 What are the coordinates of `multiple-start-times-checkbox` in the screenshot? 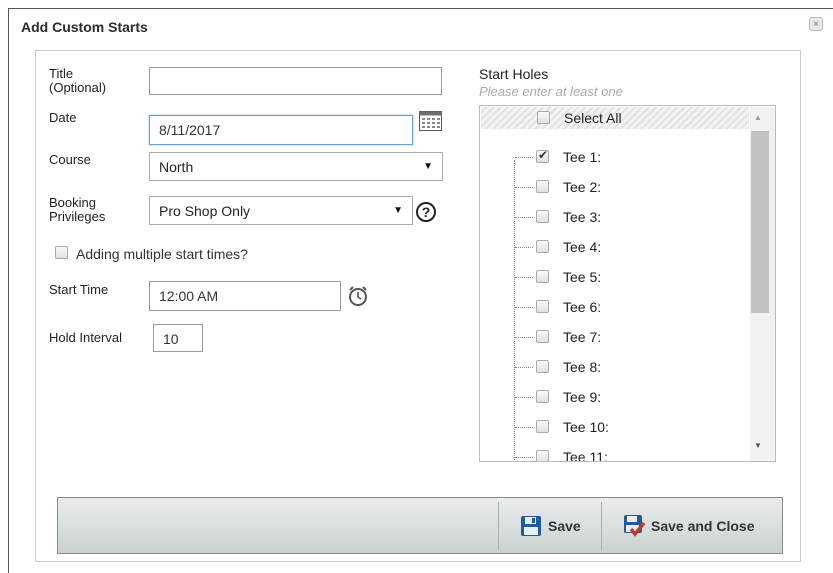 It's located at (61, 252).